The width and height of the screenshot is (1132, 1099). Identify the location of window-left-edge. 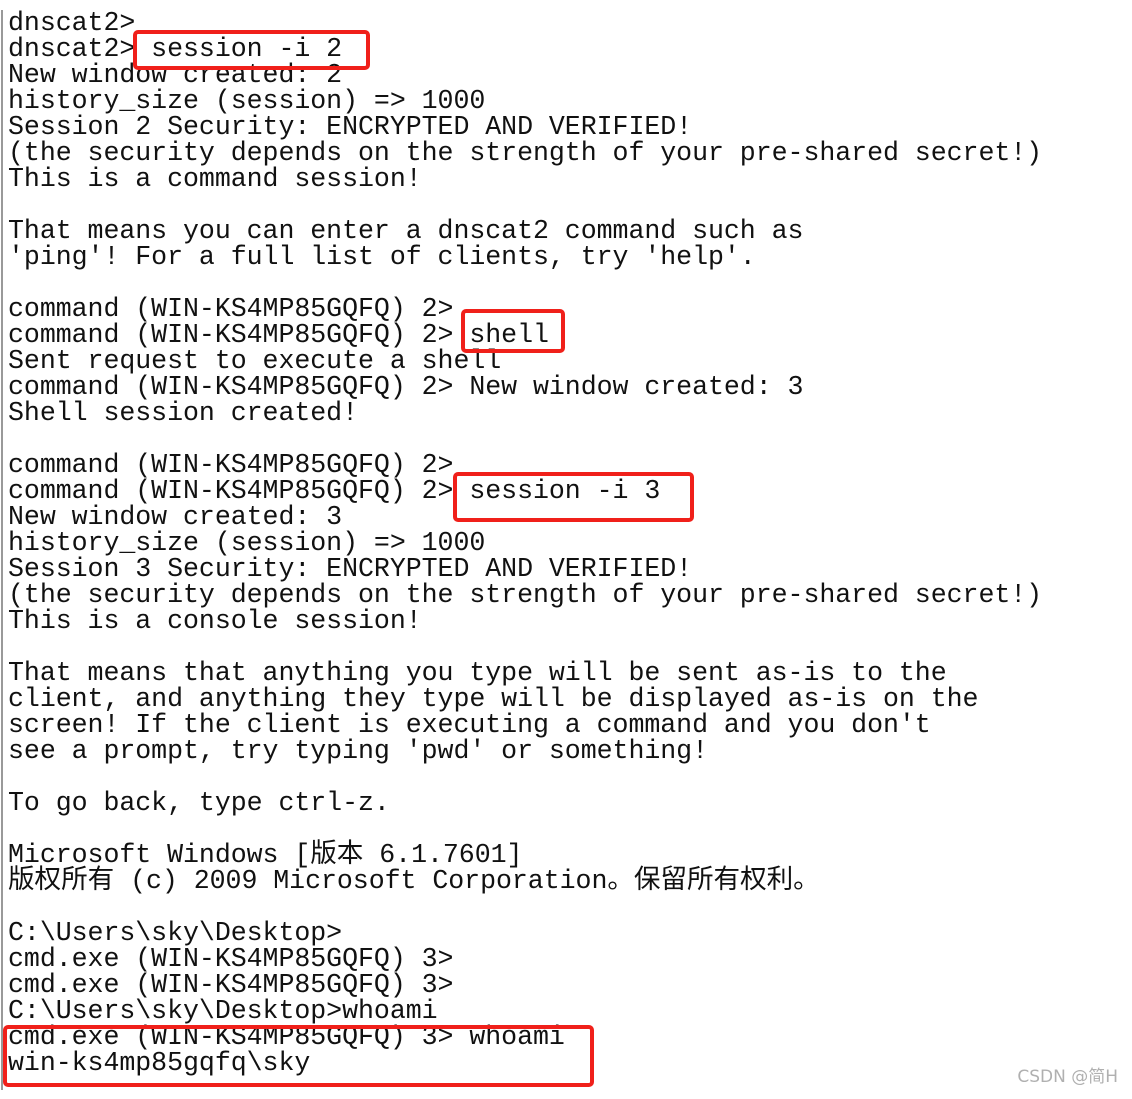
(2, 550).